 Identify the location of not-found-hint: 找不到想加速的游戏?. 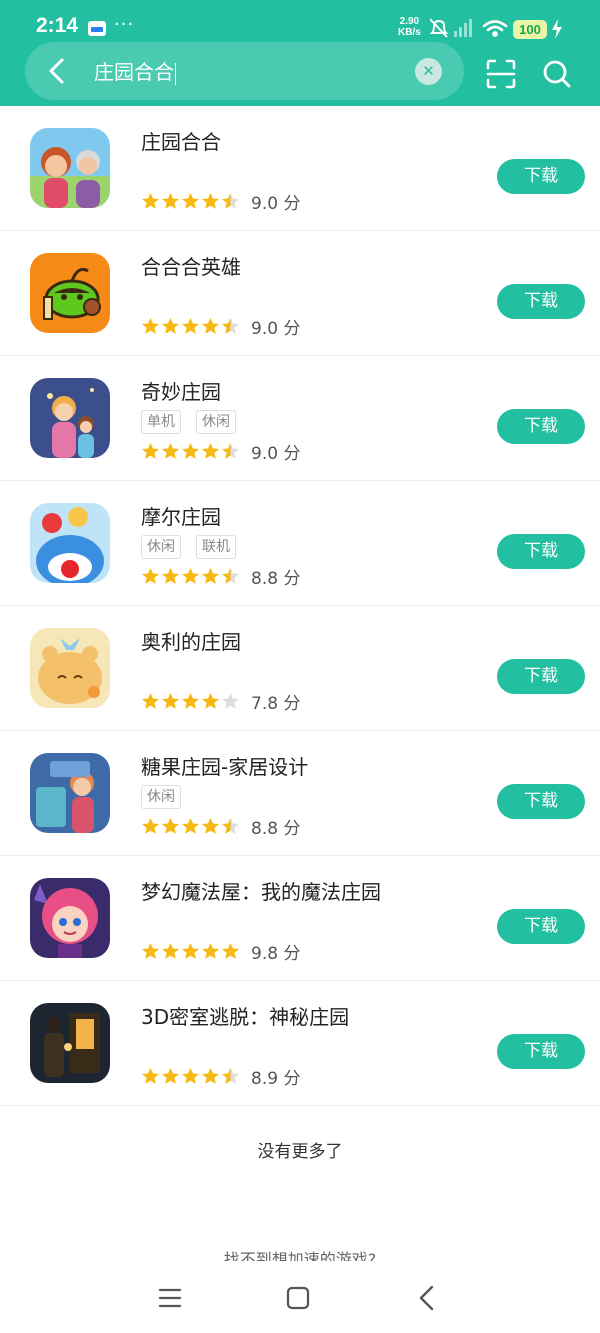
(300, 1253).